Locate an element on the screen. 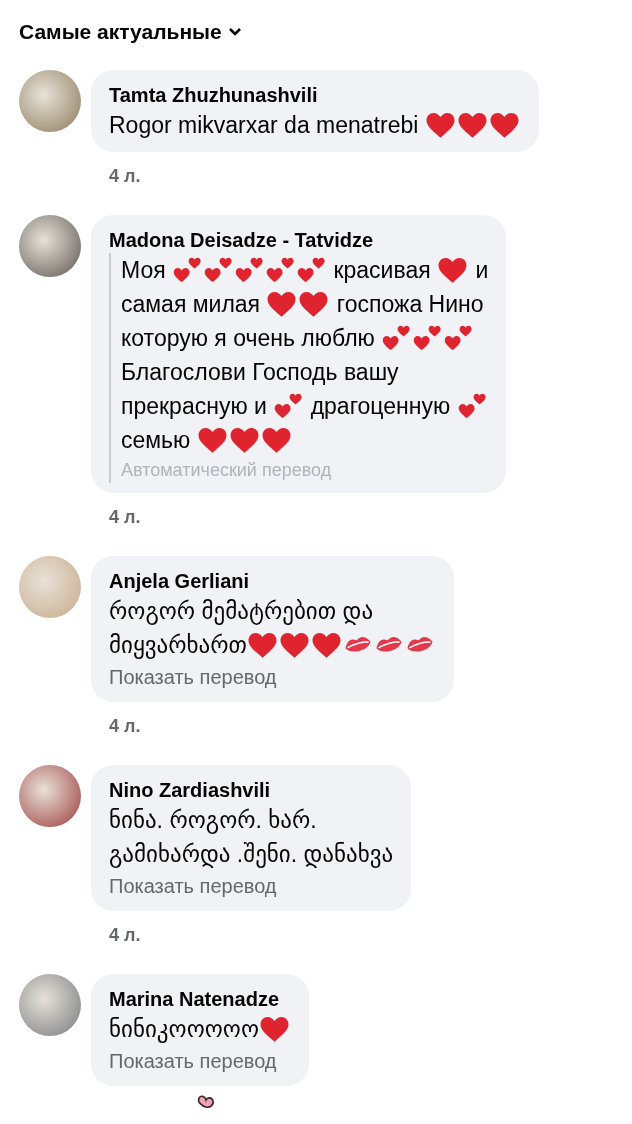  comment-text: госпожа Нино is located at coordinates (409, 304).